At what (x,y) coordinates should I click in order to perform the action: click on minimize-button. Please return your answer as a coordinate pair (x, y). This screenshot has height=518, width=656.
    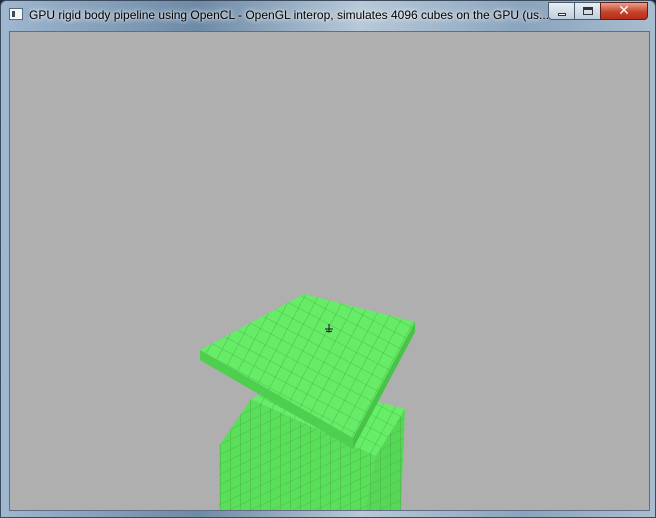
    Looking at the image, I should click on (561, 11).